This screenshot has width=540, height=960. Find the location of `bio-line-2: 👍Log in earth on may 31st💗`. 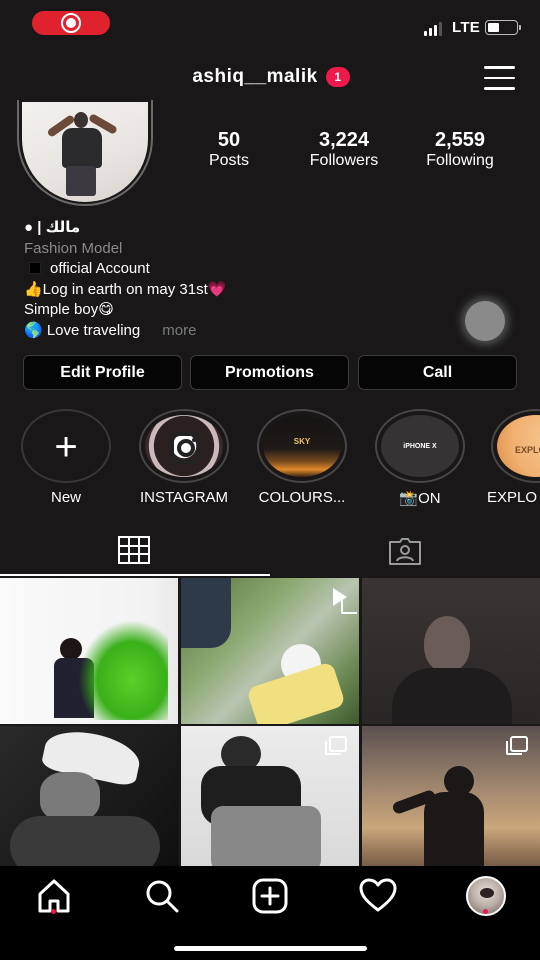

bio-line-2: 👍Log in earth on may 31st💗 is located at coordinates (125, 290).